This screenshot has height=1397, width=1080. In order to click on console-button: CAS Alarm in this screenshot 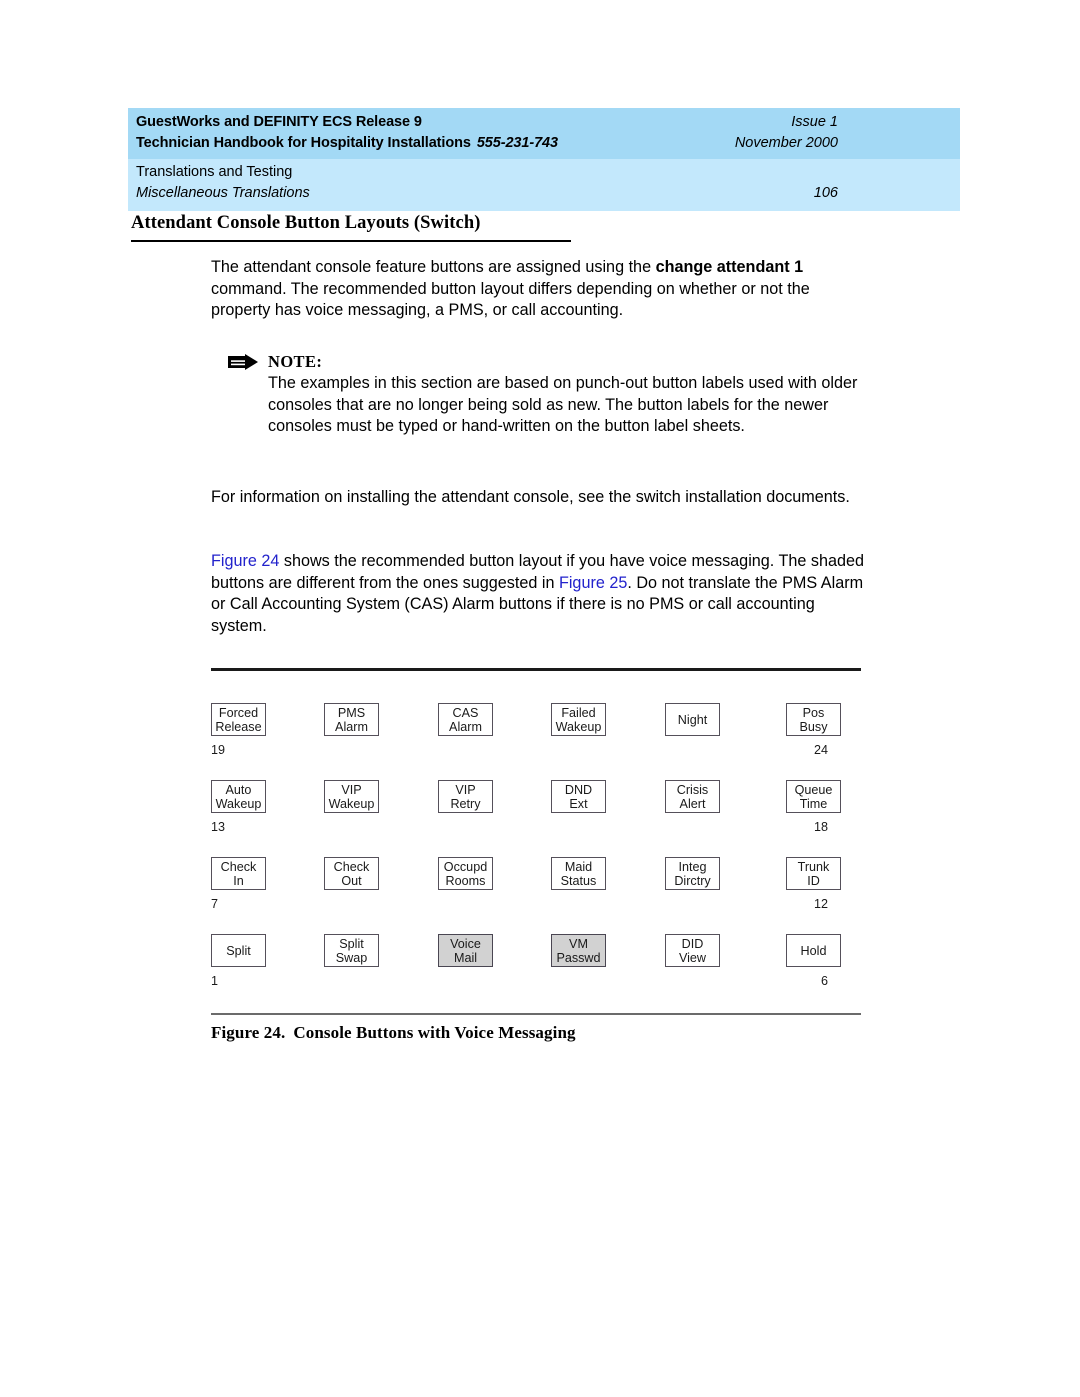, I will do `click(465, 719)`.